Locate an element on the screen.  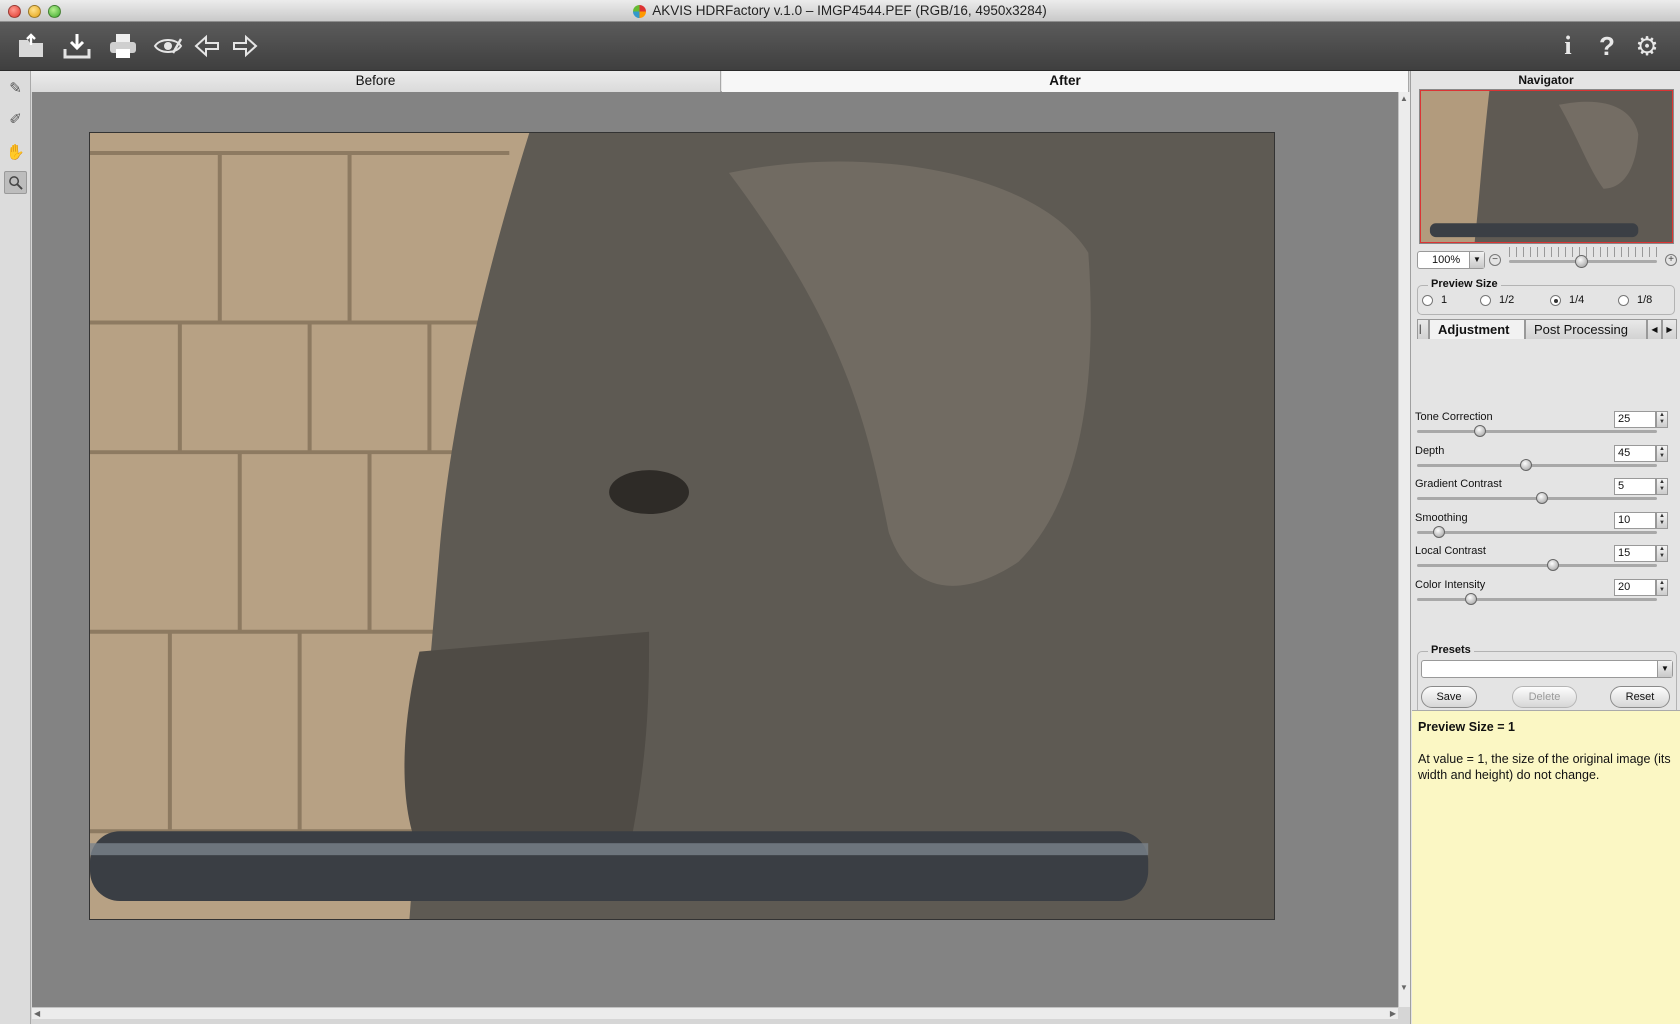
tab-post-processing: Post Processing is located at coordinates (1586, 329).